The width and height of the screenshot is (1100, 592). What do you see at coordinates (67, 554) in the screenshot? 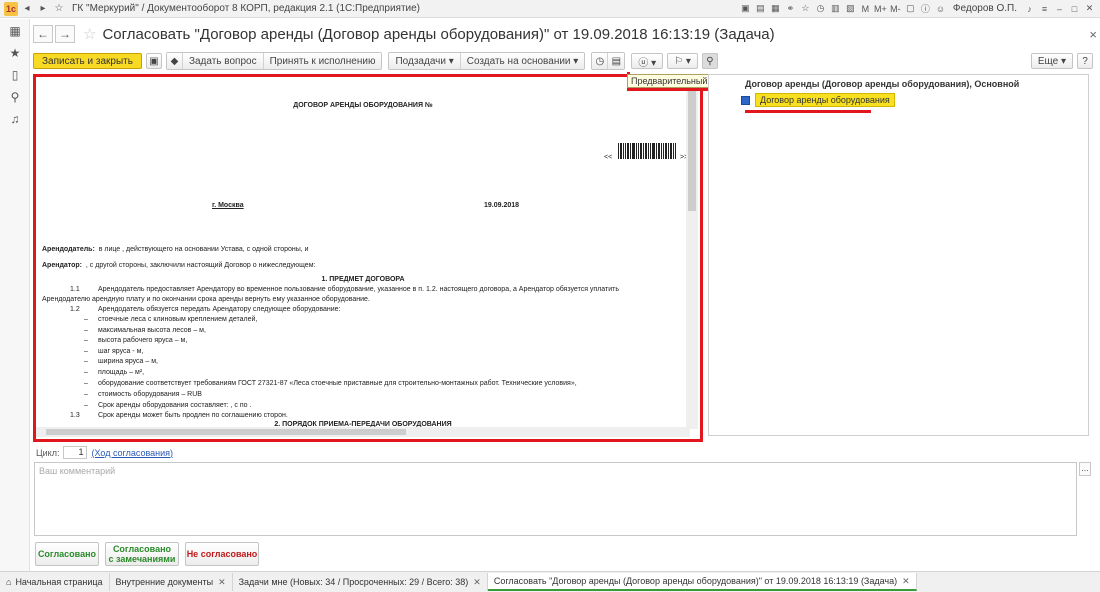
I see `approved-button: Согласовано` at bounding box center [67, 554].